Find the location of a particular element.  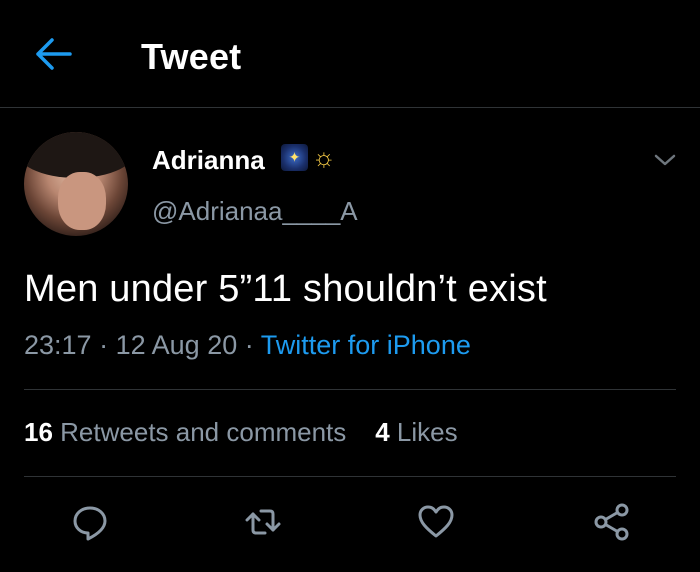

tweet-time: 23:17 is located at coordinates (58, 345).